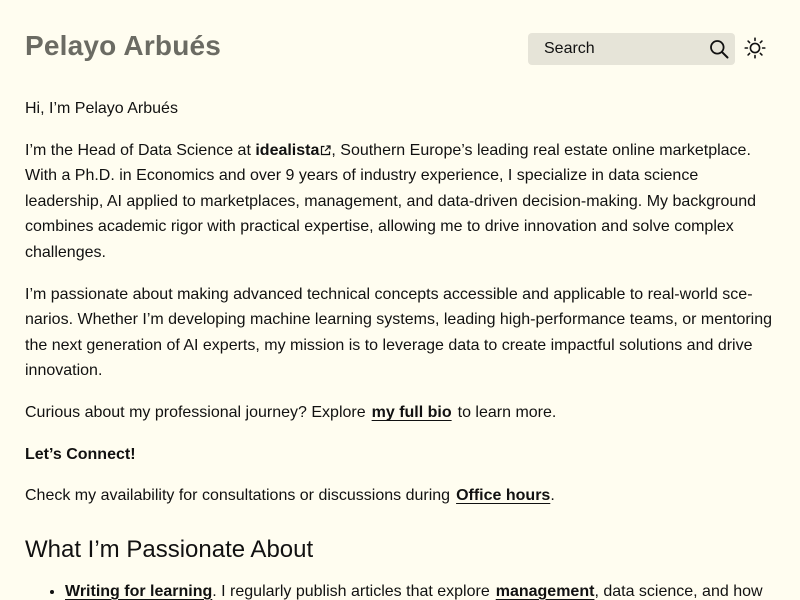 The image size is (800, 600). What do you see at coordinates (169, 549) in the screenshot?
I see `passion-section-heading: What I’m Passionate About` at bounding box center [169, 549].